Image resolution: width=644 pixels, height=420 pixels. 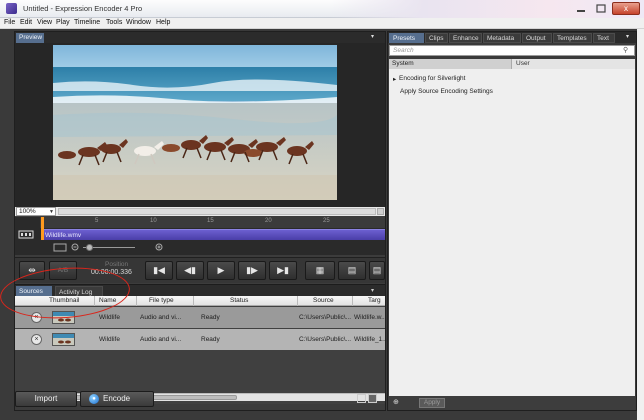 What do you see at coordinates (399, 403) in the screenshot?
I see `add-preset-icon: ⊕` at bounding box center [399, 403].